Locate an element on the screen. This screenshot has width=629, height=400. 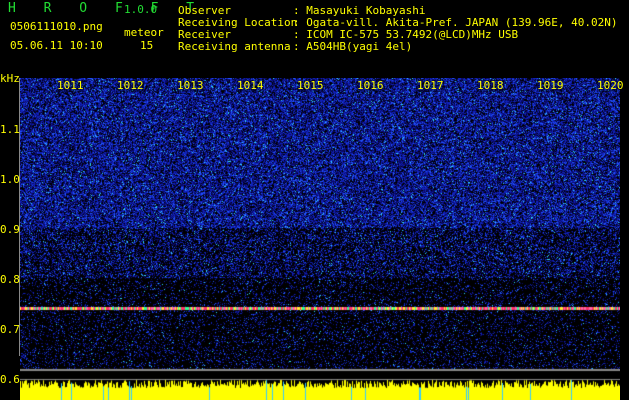
x-tick-label: 1012 is located at coordinates (130, 85).